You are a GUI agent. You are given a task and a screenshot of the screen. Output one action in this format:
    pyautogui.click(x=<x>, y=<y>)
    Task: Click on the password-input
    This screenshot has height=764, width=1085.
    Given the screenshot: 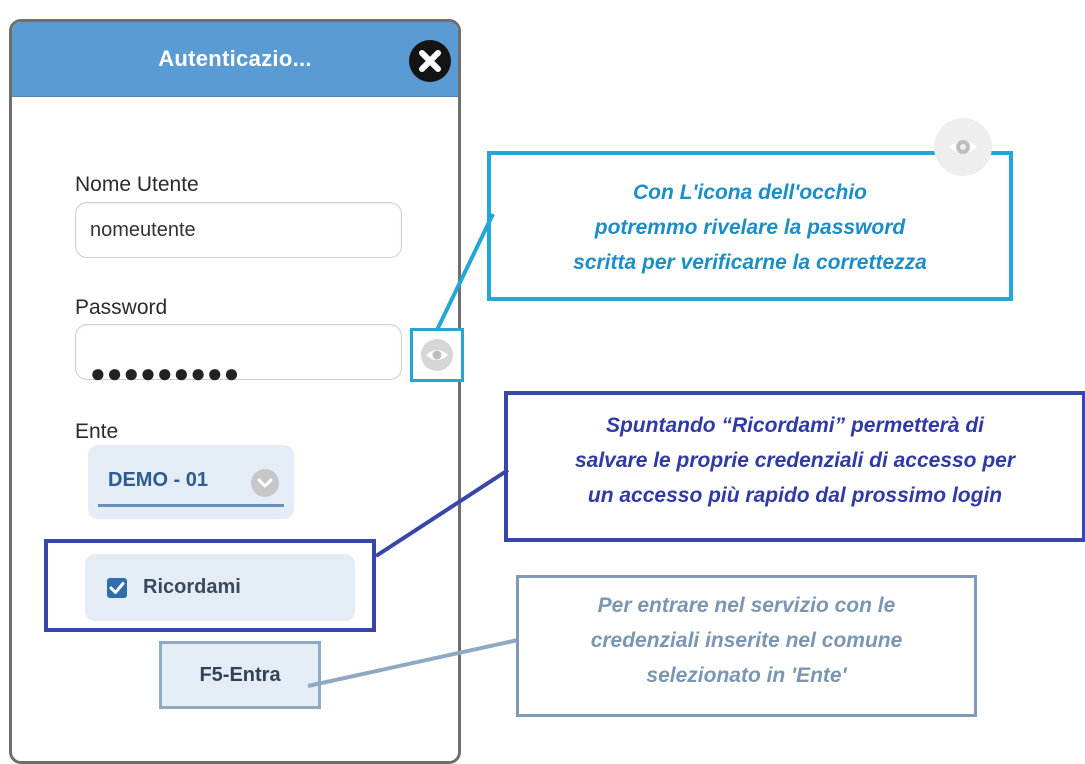 What is the action you would take?
    pyautogui.click(x=238, y=352)
    